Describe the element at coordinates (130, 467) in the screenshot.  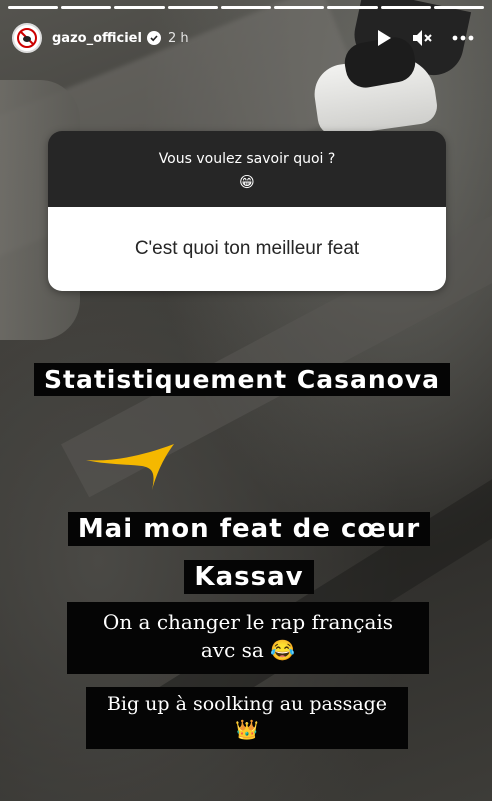
I see `check-swoosh-icon` at that location.